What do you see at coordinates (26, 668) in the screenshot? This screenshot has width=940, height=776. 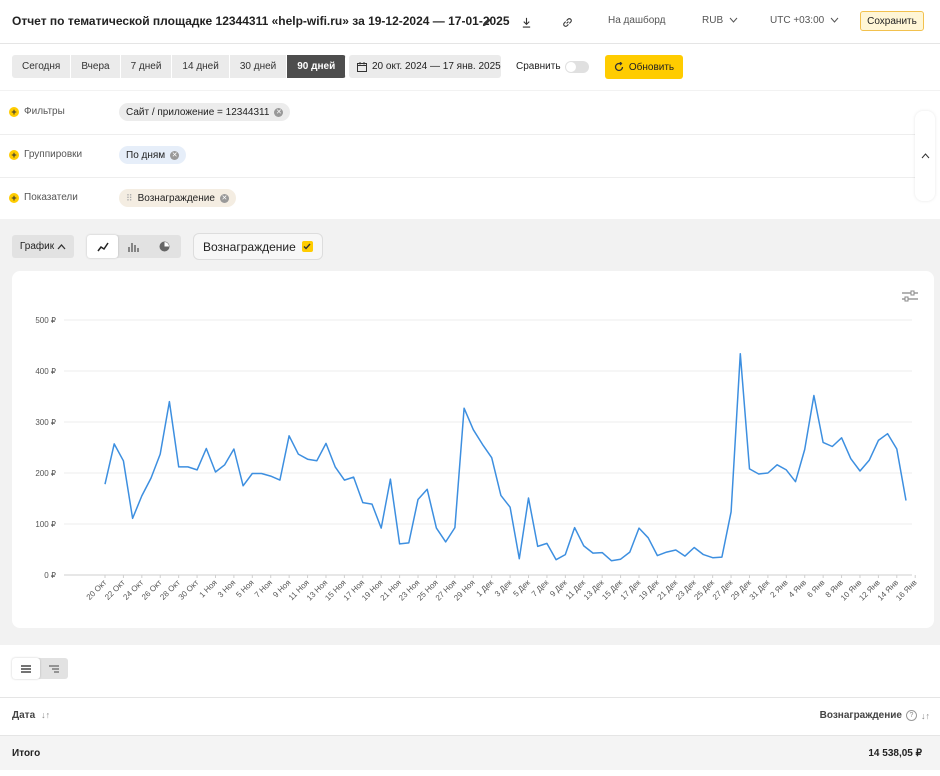 I see `flat-view-button` at bounding box center [26, 668].